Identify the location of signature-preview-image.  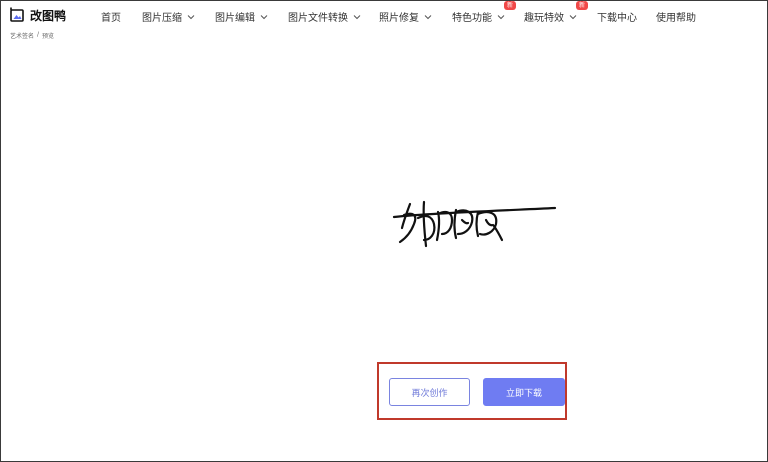
(474, 224).